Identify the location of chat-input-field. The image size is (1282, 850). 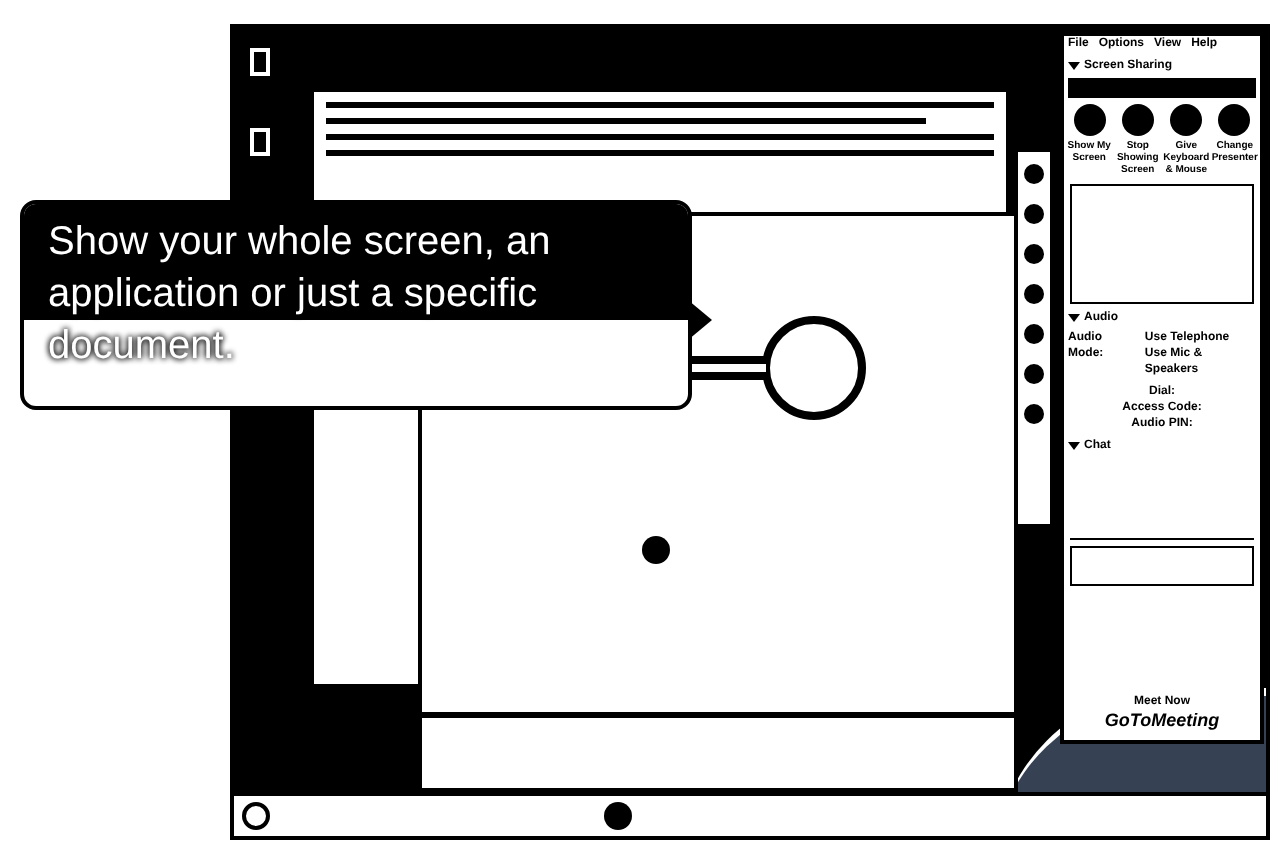
(1162, 566).